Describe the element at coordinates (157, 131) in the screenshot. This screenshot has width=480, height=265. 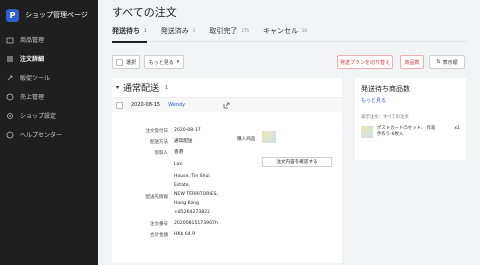
I see `order-date-label: 注文受付日` at that location.